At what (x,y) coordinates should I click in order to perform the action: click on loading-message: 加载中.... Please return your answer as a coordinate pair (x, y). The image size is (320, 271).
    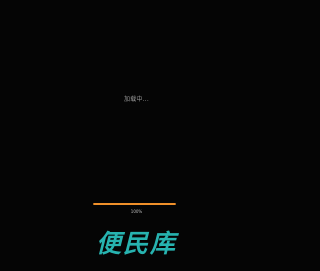
    Looking at the image, I should click on (136, 99).